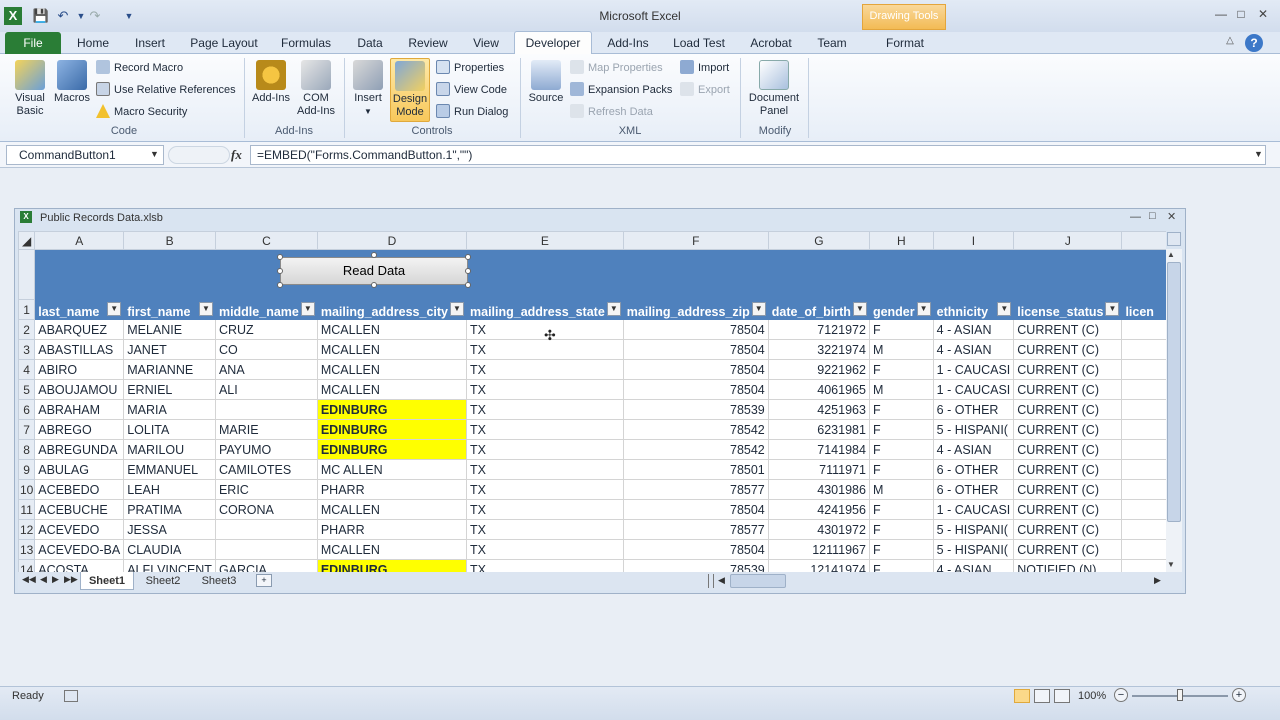 This screenshot has height=720, width=1280. I want to click on row-header: 12, so click(27, 529).